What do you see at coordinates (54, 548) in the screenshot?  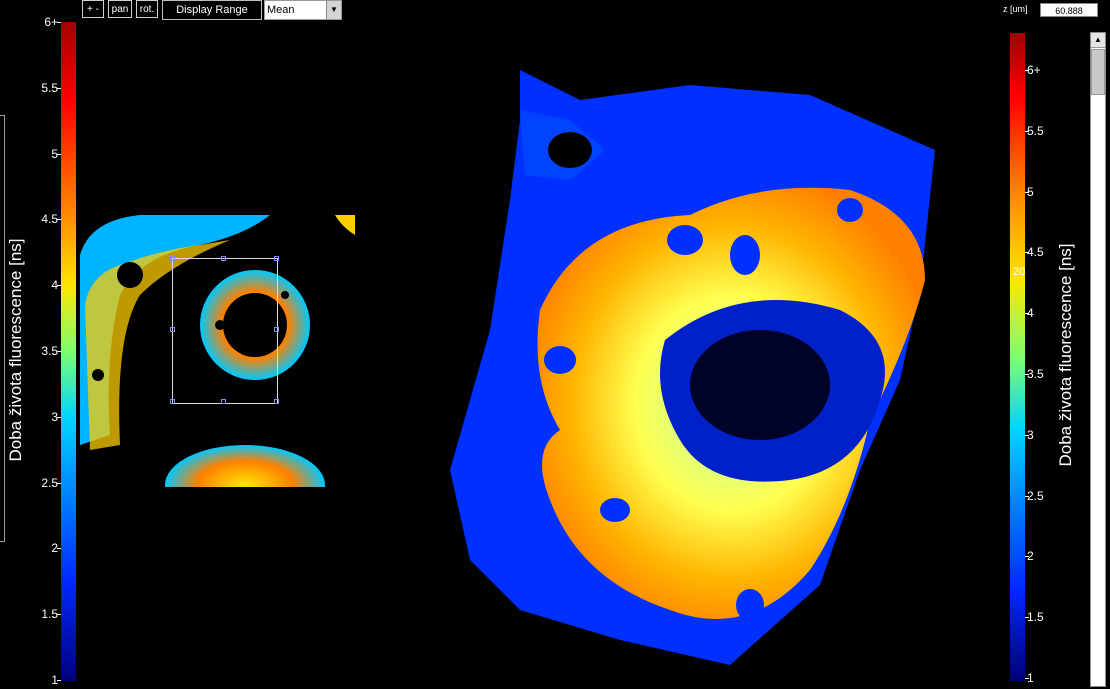 I see `colorbar-tick-label: 2` at bounding box center [54, 548].